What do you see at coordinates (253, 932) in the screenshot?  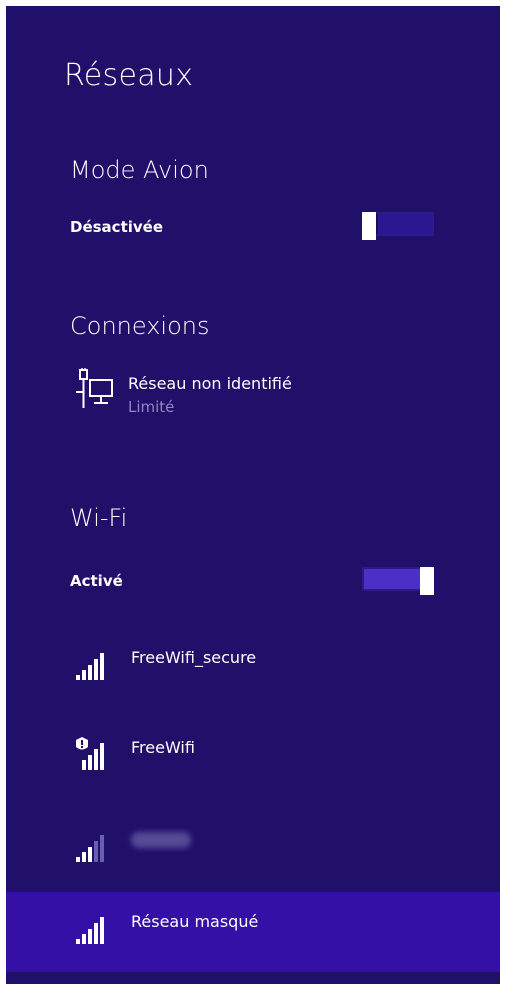 I see `wifi-network-item-selected: Réseau masqué` at bounding box center [253, 932].